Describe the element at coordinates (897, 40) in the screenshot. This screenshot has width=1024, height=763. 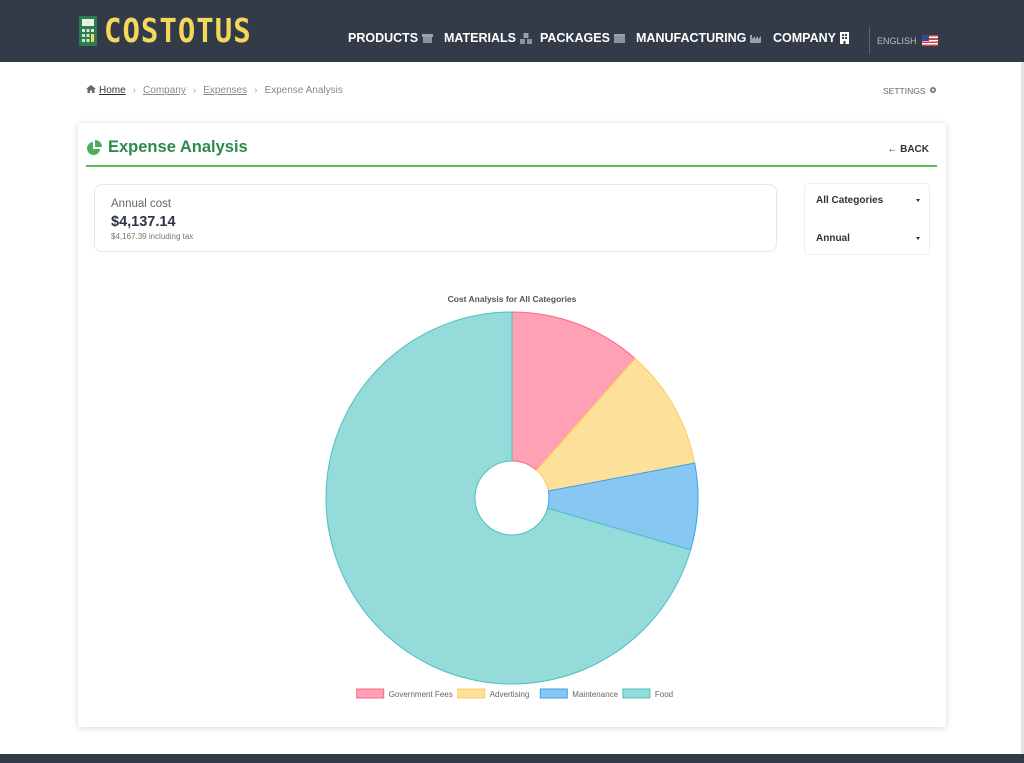
I see `language-label: ENGLISH` at that location.